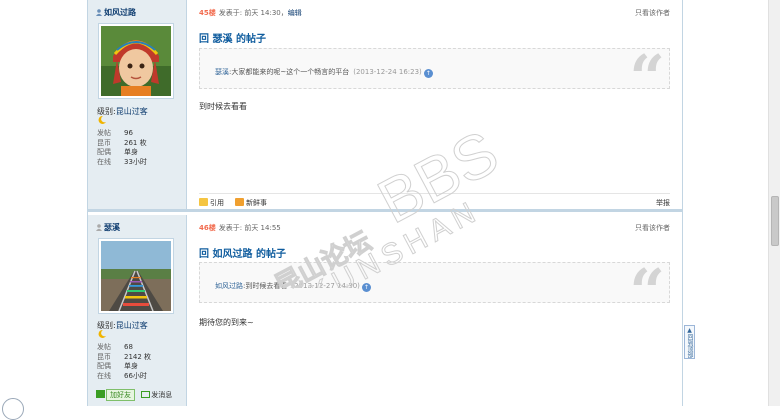 The image size is (780, 420). What do you see at coordinates (99, 227) in the screenshot?
I see `user-offline-icon` at bounding box center [99, 227].